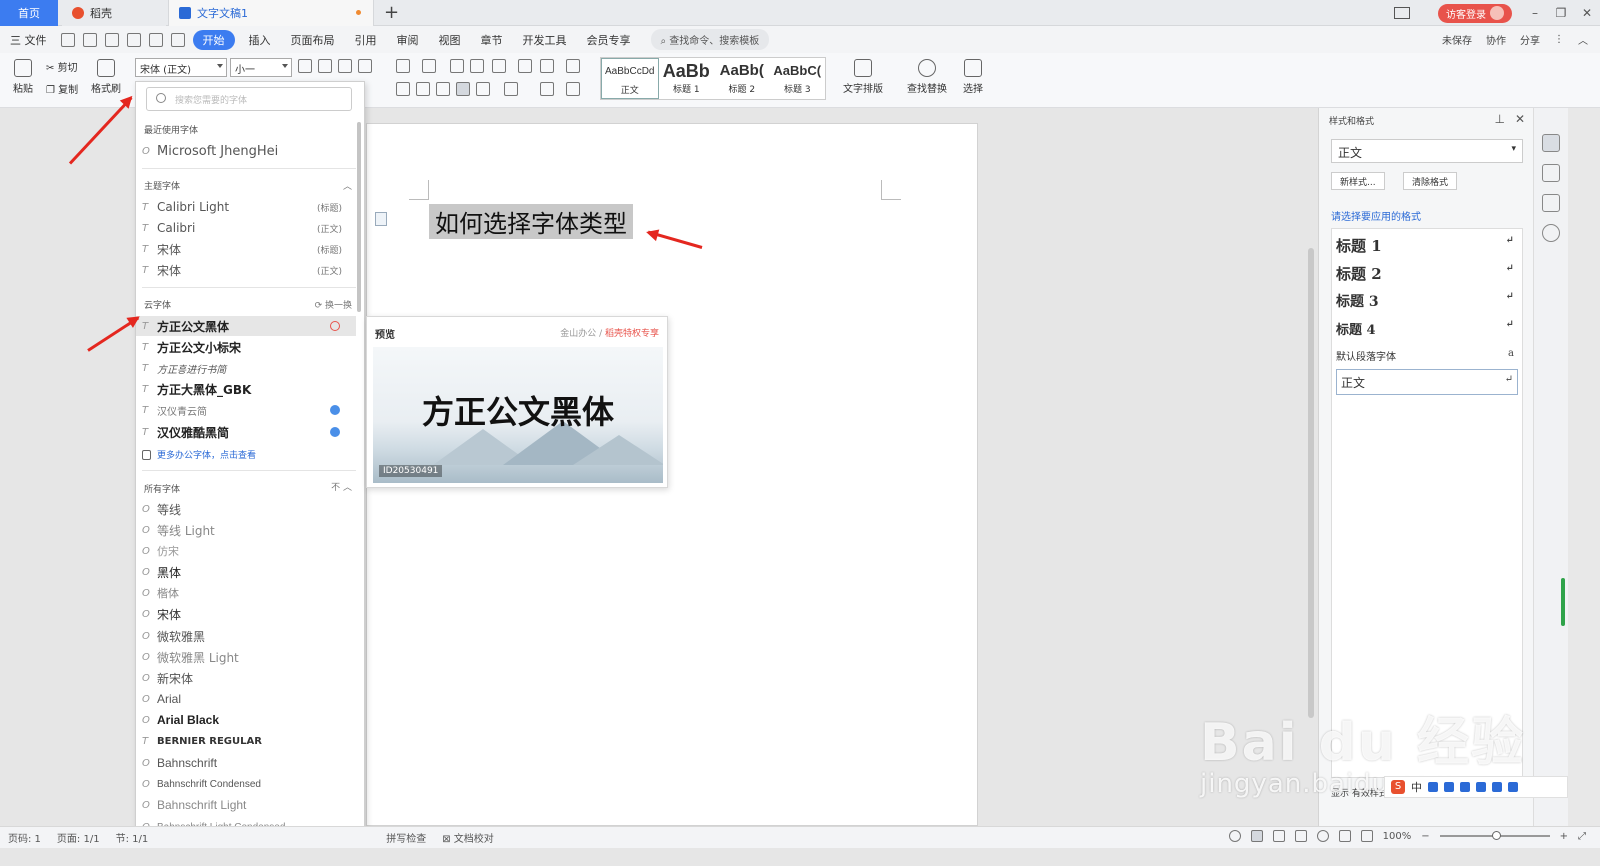 This screenshot has height=866, width=1600. I want to click on font-item-theme: T Calibri (正文), so click(246, 228).